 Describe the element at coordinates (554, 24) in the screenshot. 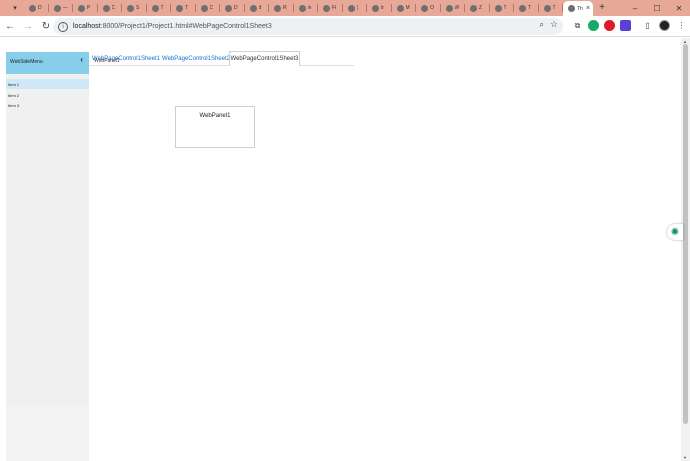

I see `bookmark-star-icon: ☆` at that location.